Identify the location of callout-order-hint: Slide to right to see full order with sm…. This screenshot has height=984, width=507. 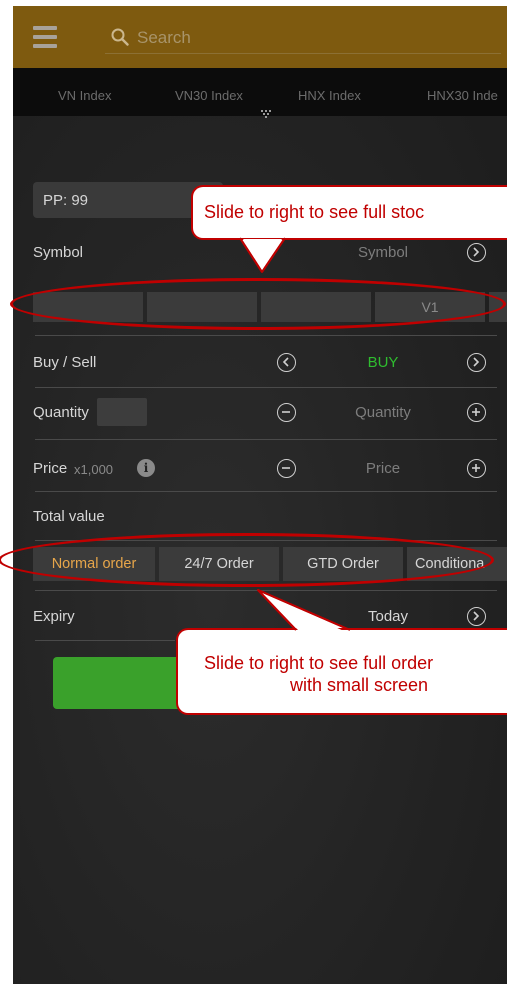
(341, 671).